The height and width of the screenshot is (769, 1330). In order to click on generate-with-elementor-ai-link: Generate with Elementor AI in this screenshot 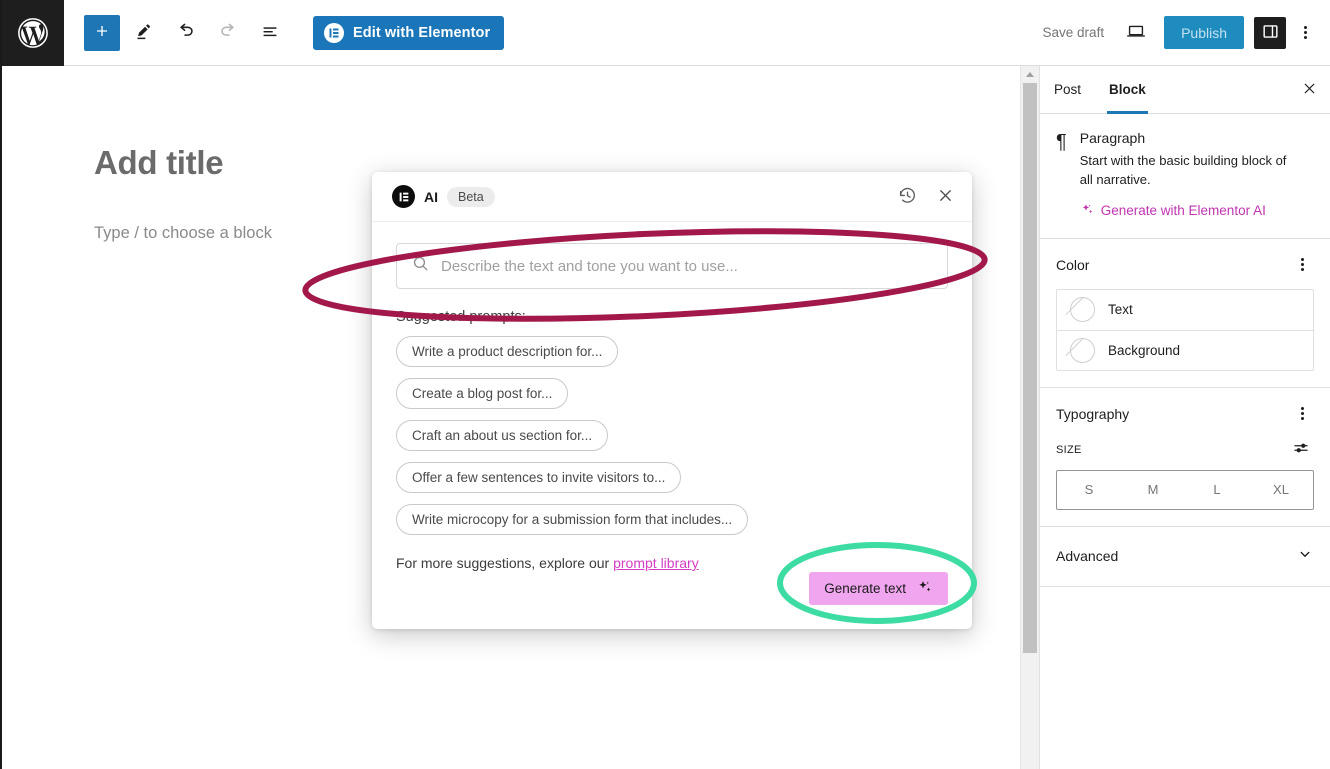, I will do `click(1186, 211)`.